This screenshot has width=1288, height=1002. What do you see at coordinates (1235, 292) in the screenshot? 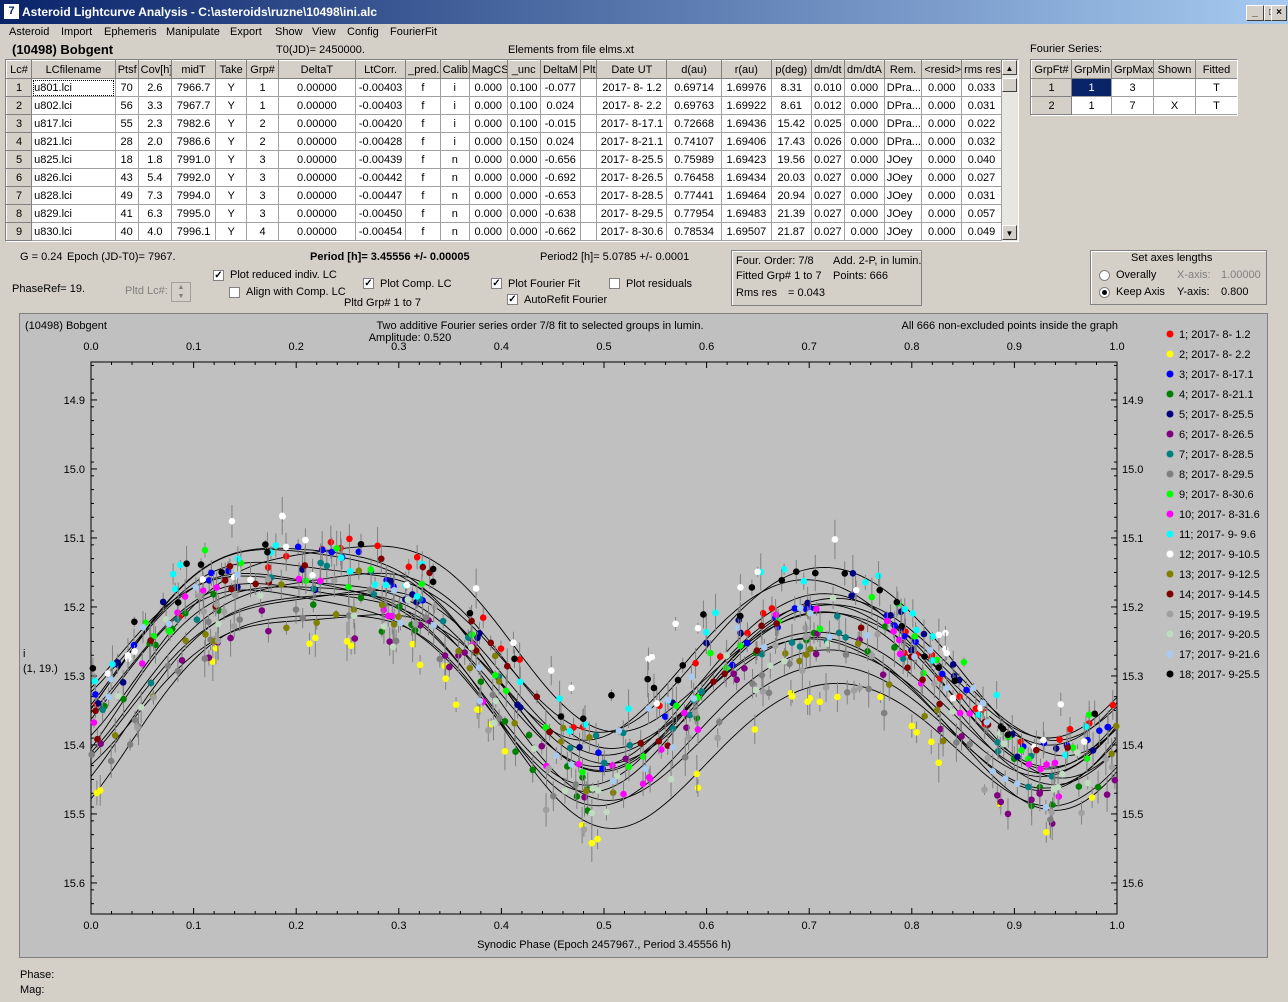
I see `y-axis-value: 0.800` at bounding box center [1235, 292].